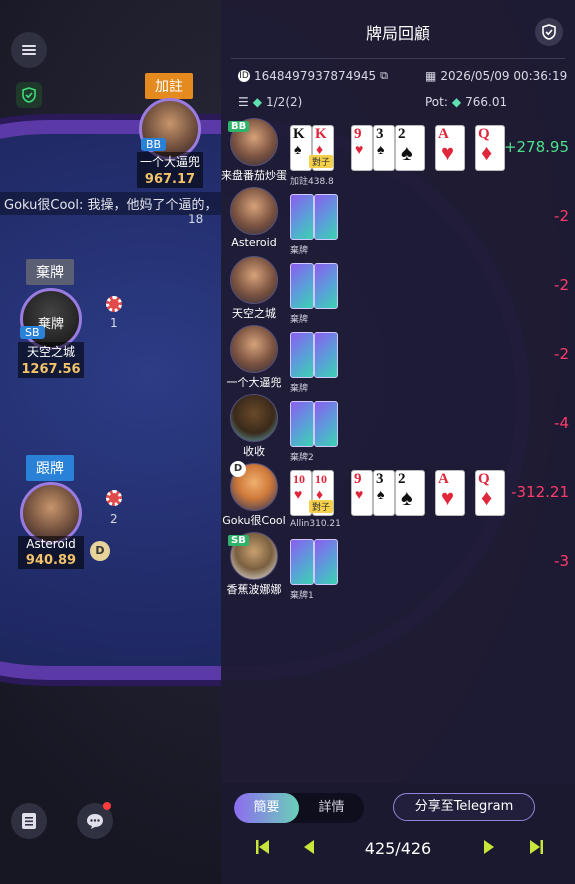 The width and height of the screenshot is (575, 884). I want to click on player-row: SB 香蕉波娜娜 棄牌1 -3, so click(398, 566).